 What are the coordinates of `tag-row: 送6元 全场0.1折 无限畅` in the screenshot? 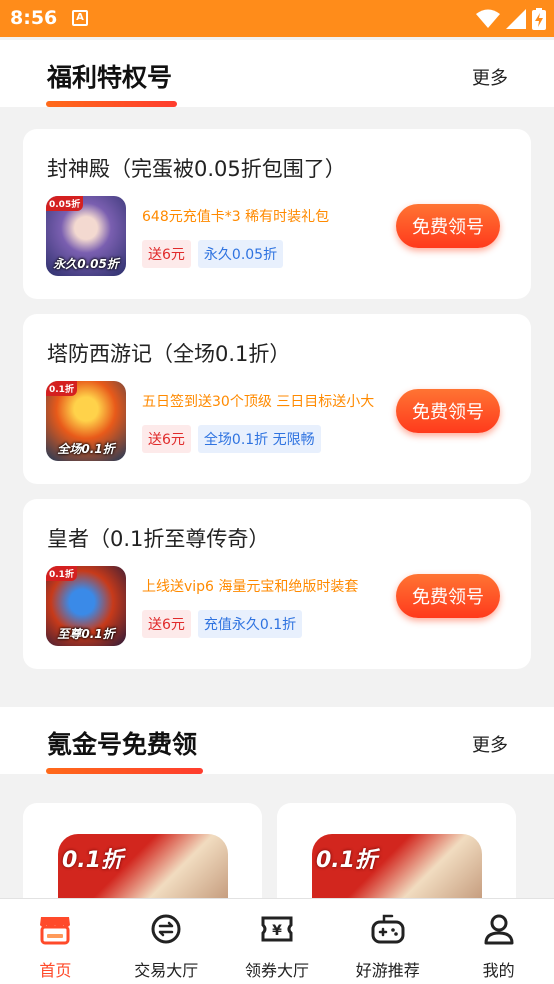 It's located at (231, 439).